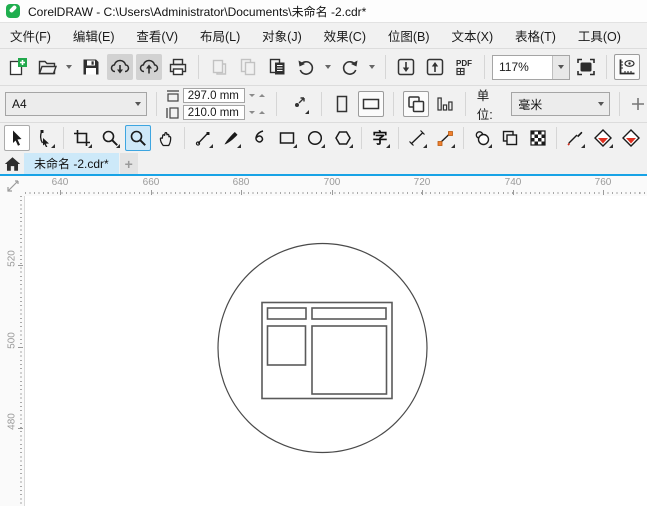  What do you see at coordinates (603, 138) in the screenshot?
I see `interactive-fill-tool` at bounding box center [603, 138].